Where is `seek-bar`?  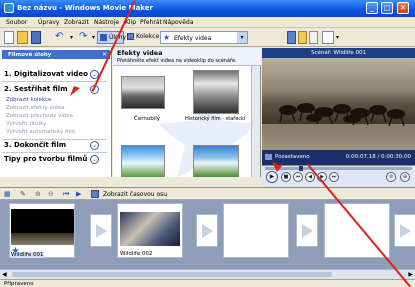
seek-bar is located at coordinates (338, 168).